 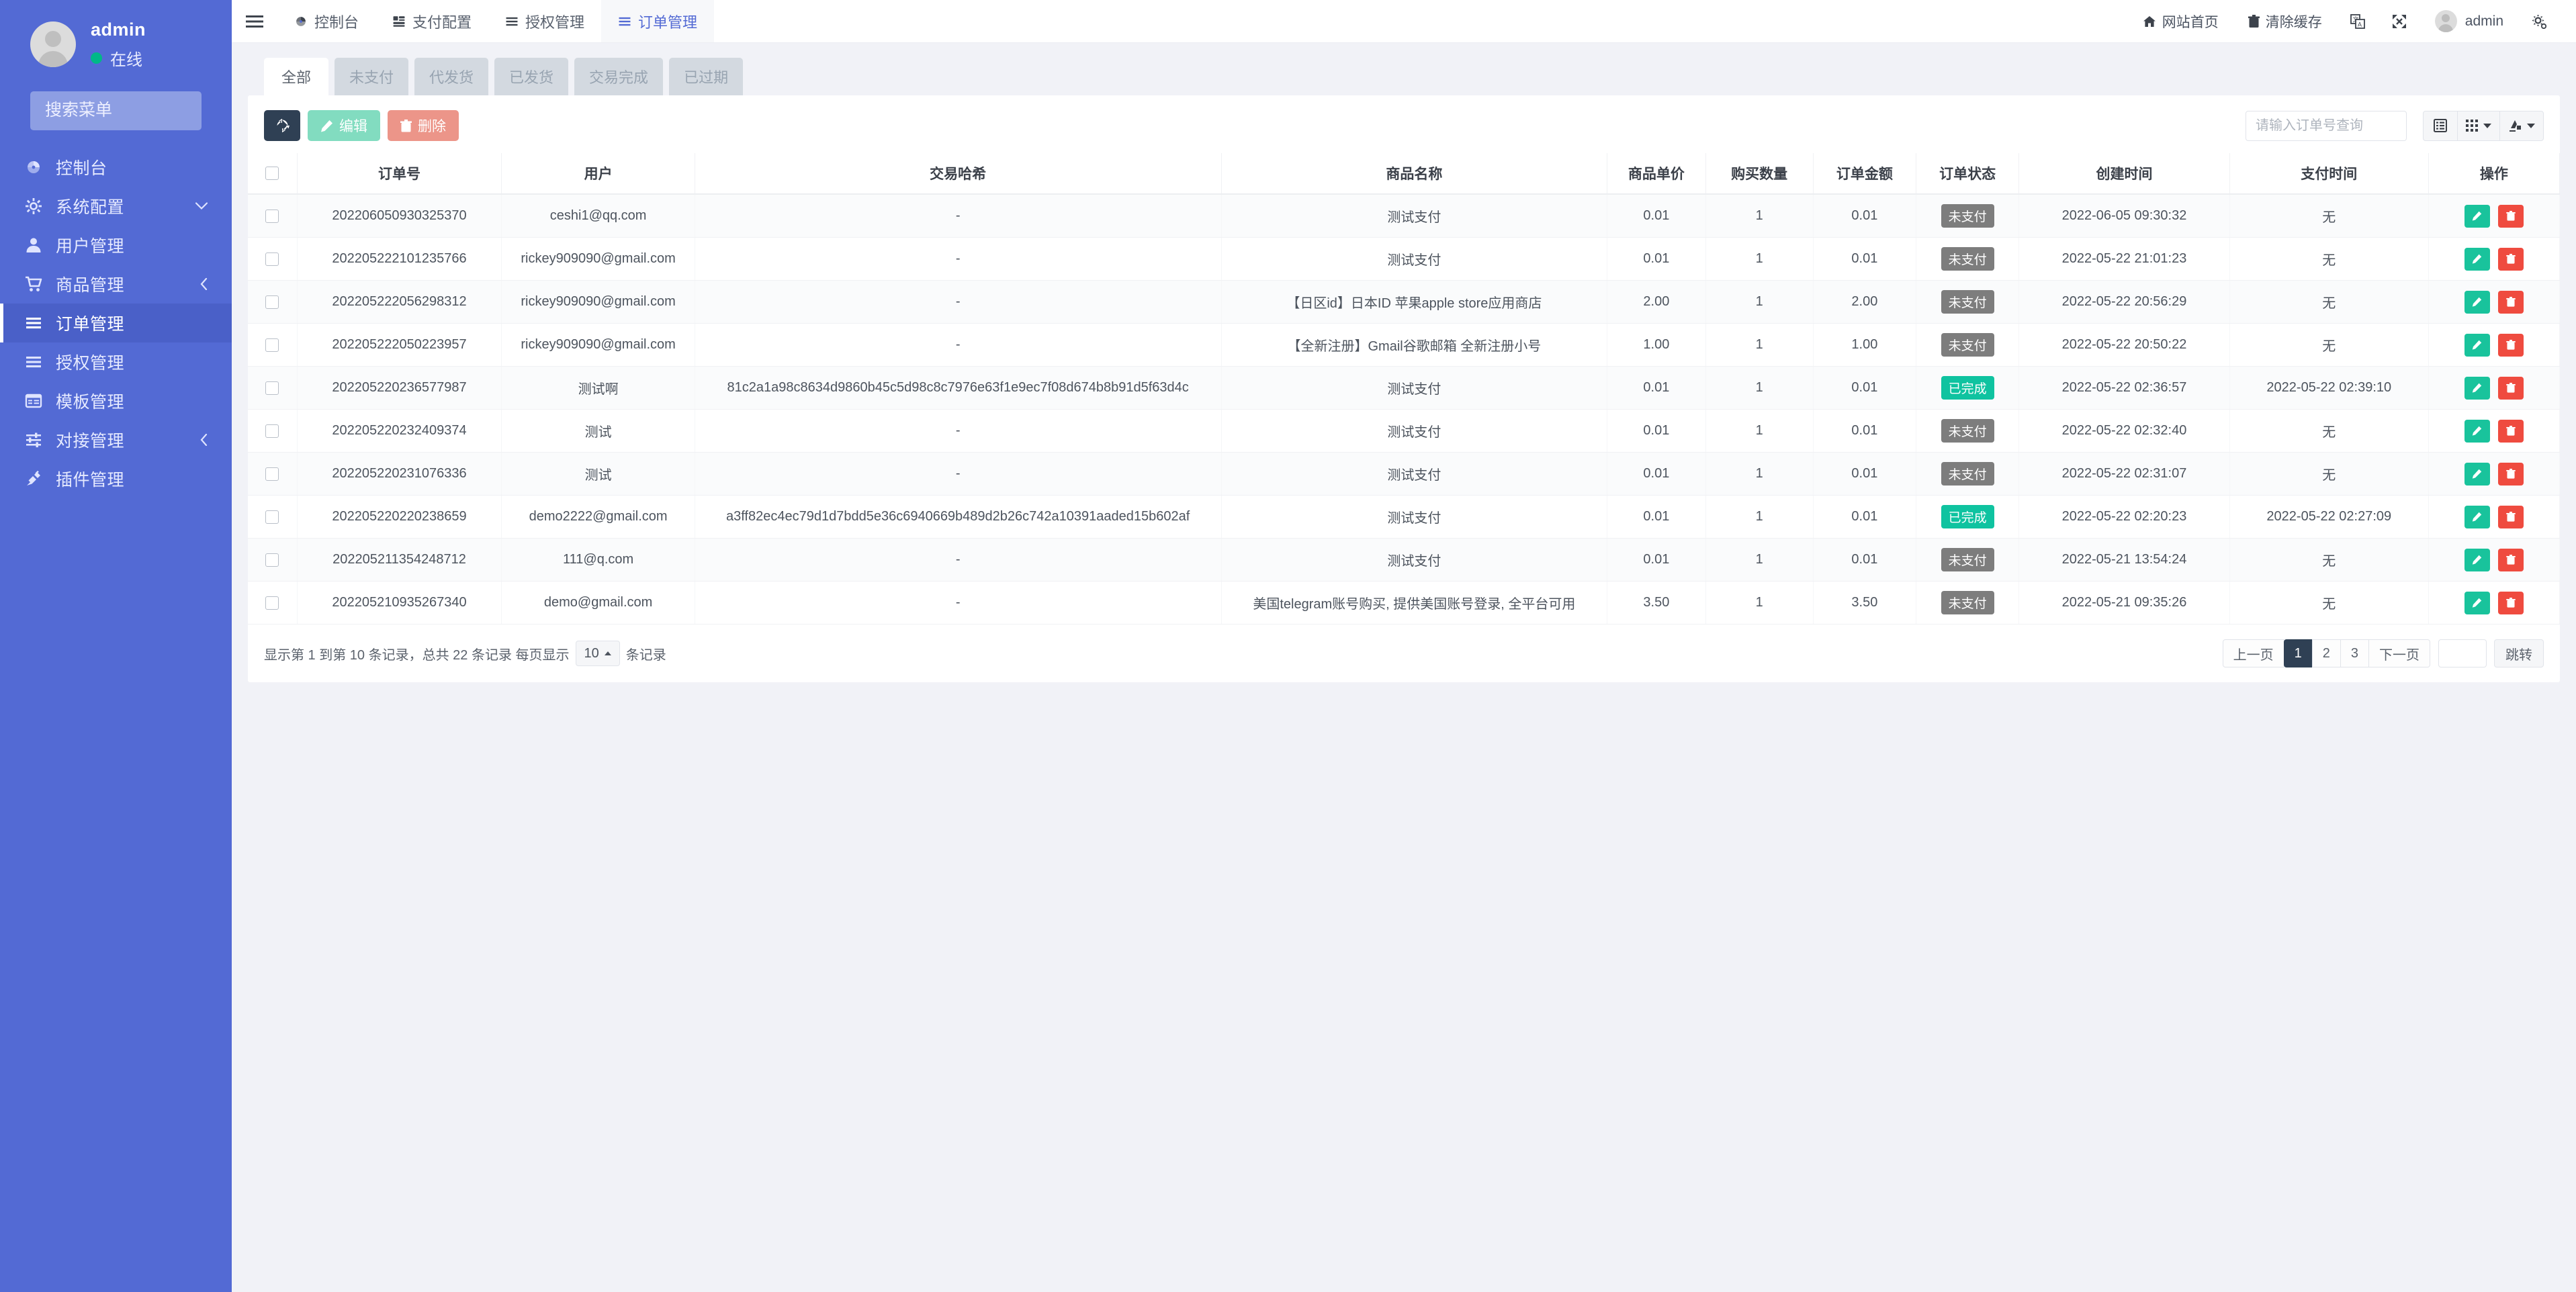 What do you see at coordinates (255, 21) in the screenshot?
I see `hamburger-icon` at bounding box center [255, 21].